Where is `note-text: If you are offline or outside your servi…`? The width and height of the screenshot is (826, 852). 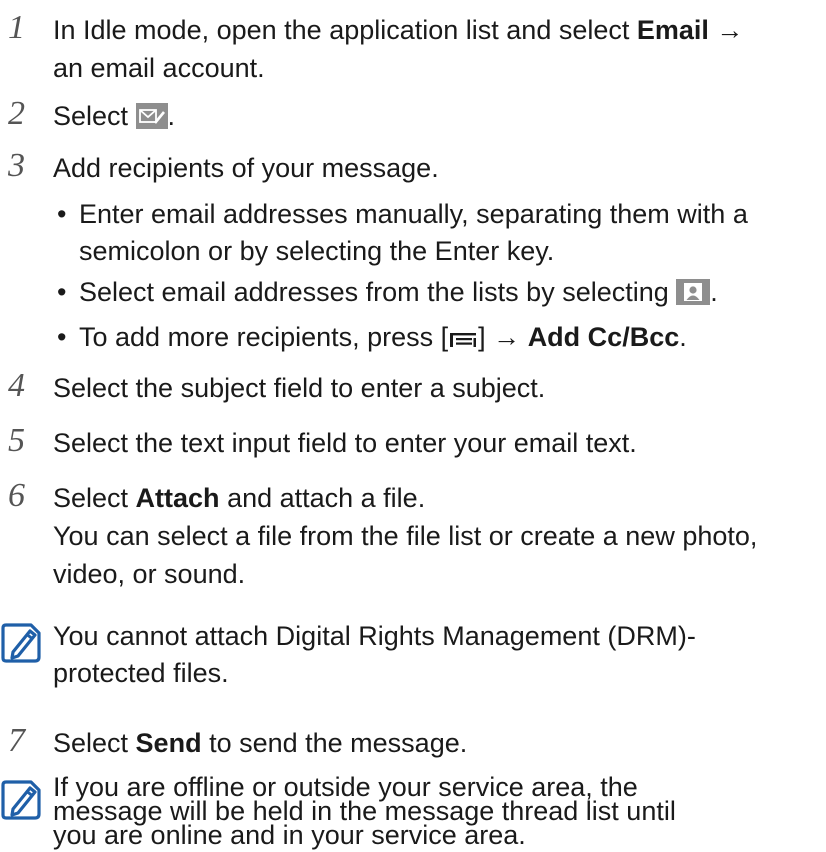
note-text: If you are offline or outside your servi… is located at coordinates (364, 811).